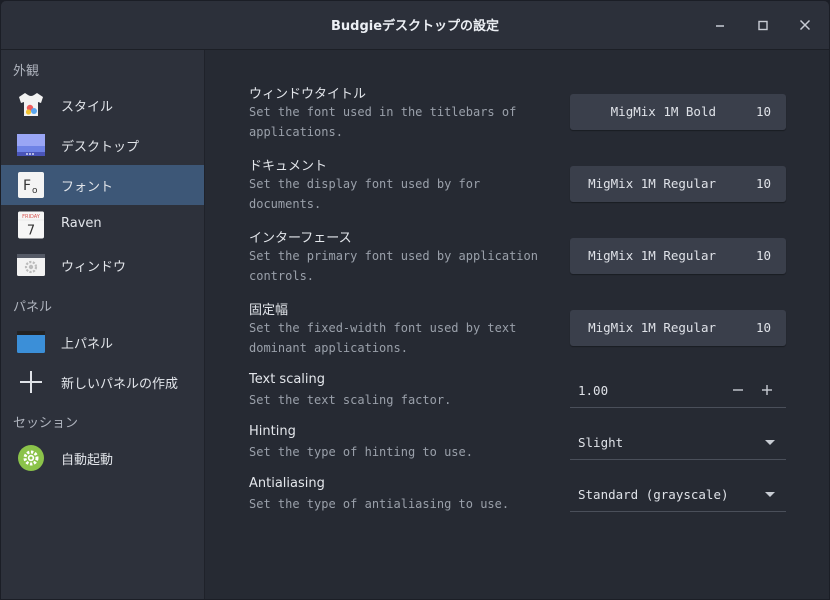 The width and height of the screenshot is (830, 600). What do you see at coordinates (288, 166) in the screenshot?
I see `document-font-title: ドキュメント` at bounding box center [288, 166].